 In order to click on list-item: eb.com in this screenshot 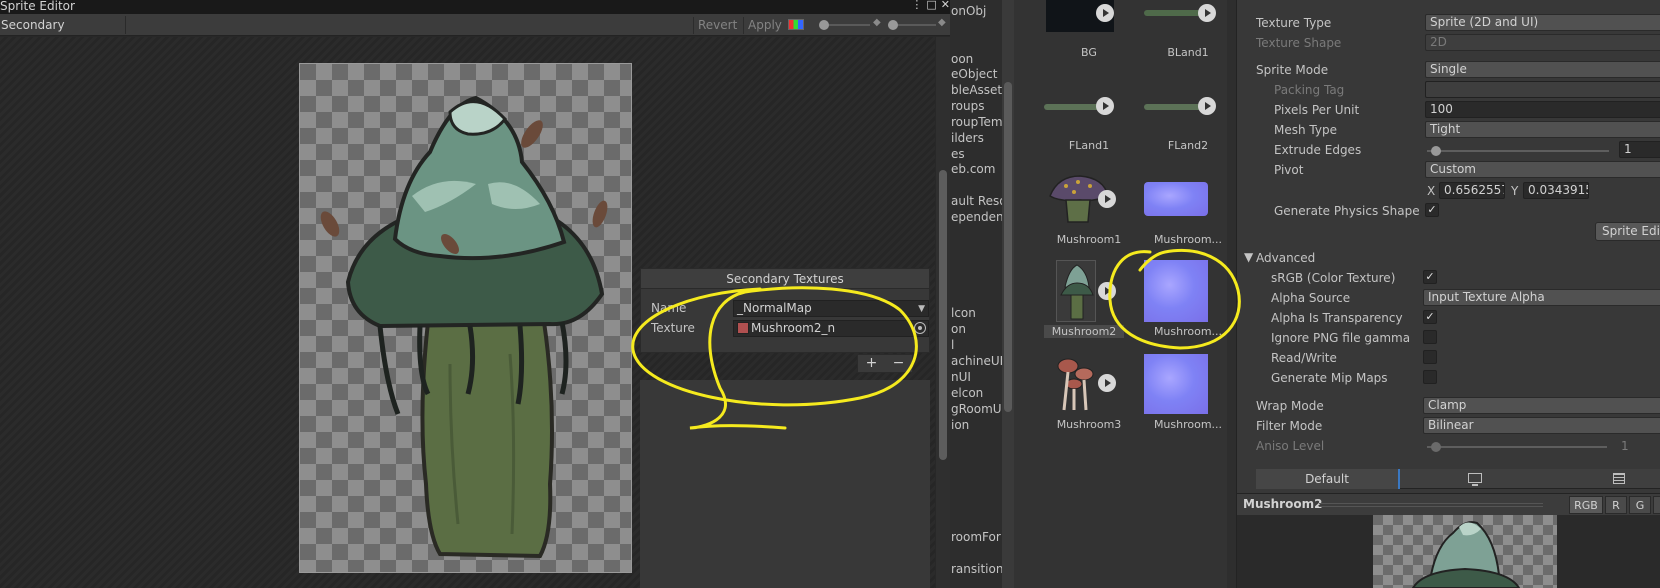, I will do `click(973, 169)`.